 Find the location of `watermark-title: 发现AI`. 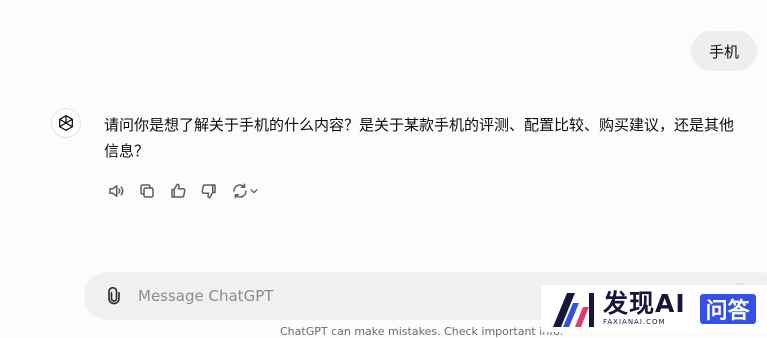

watermark-title: 发现AI is located at coordinates (644, 303).